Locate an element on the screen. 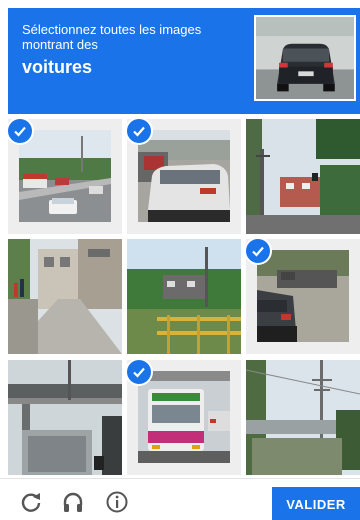 The image size is (360, 520). reload-icon is located at coordinates (31, 502).